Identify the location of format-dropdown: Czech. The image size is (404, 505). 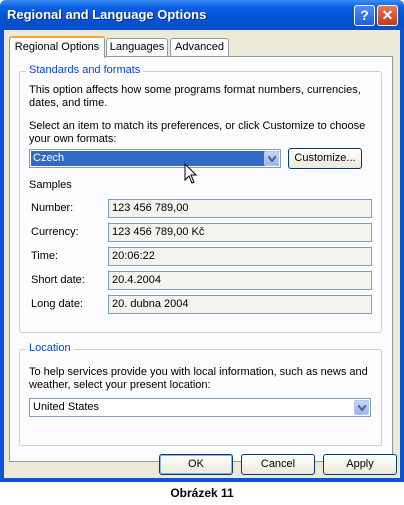
(155, 158).